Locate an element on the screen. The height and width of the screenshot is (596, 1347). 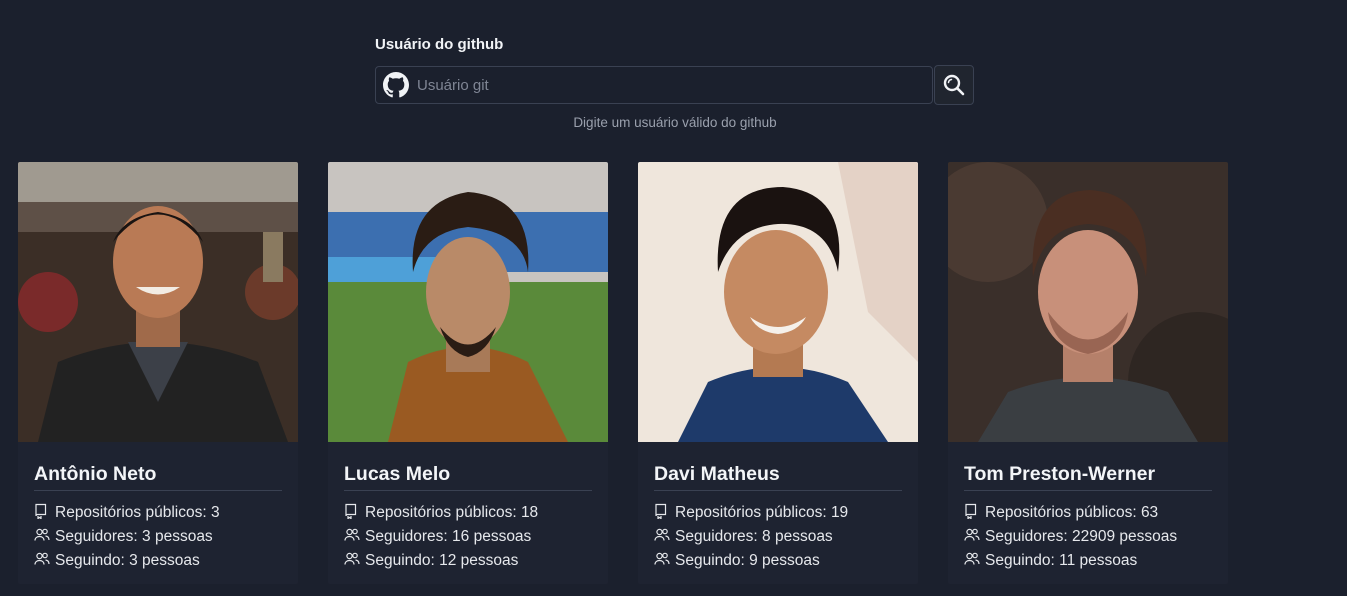
following-stat: Seguindo: 3 pessoas is located at coordinates (158, 561).